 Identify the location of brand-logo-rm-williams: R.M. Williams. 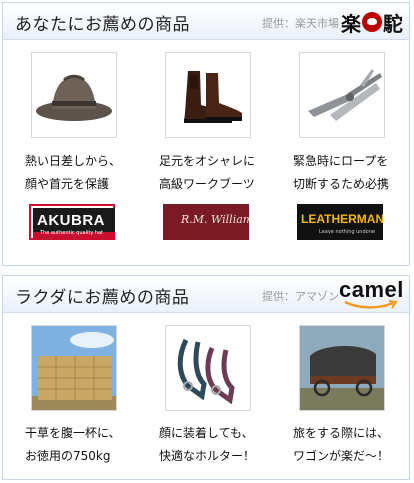
(206, 222).